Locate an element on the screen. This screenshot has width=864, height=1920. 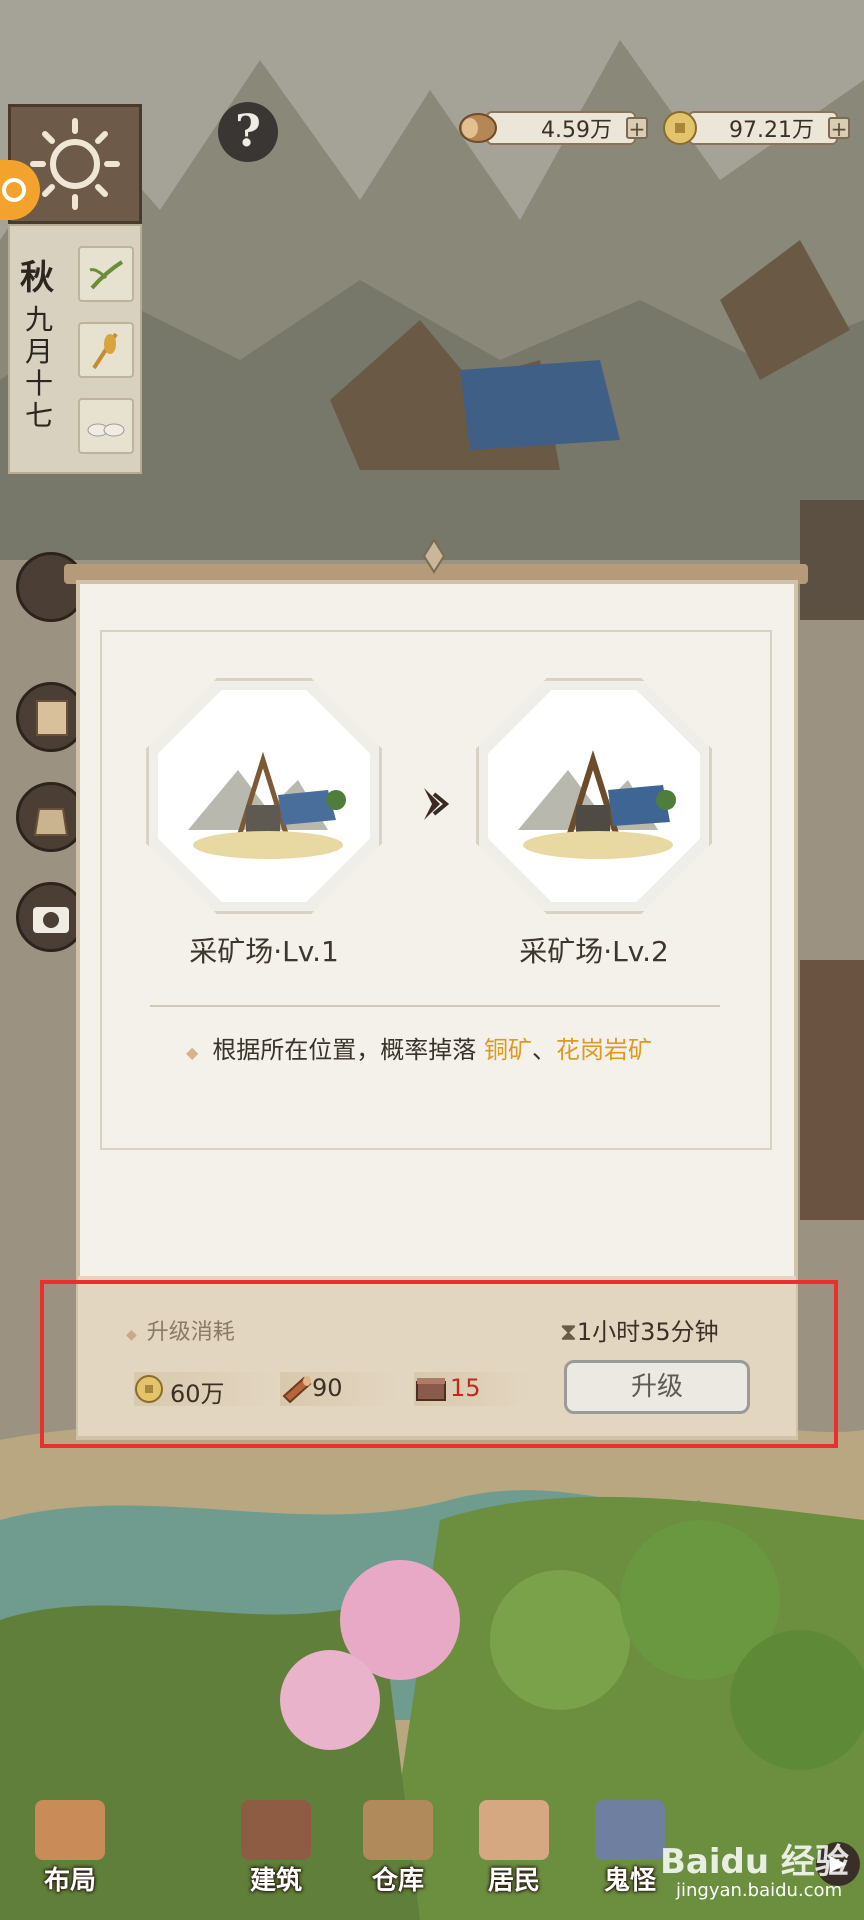
coin-counter: 97.21万 is located at coordinates (763, 128).